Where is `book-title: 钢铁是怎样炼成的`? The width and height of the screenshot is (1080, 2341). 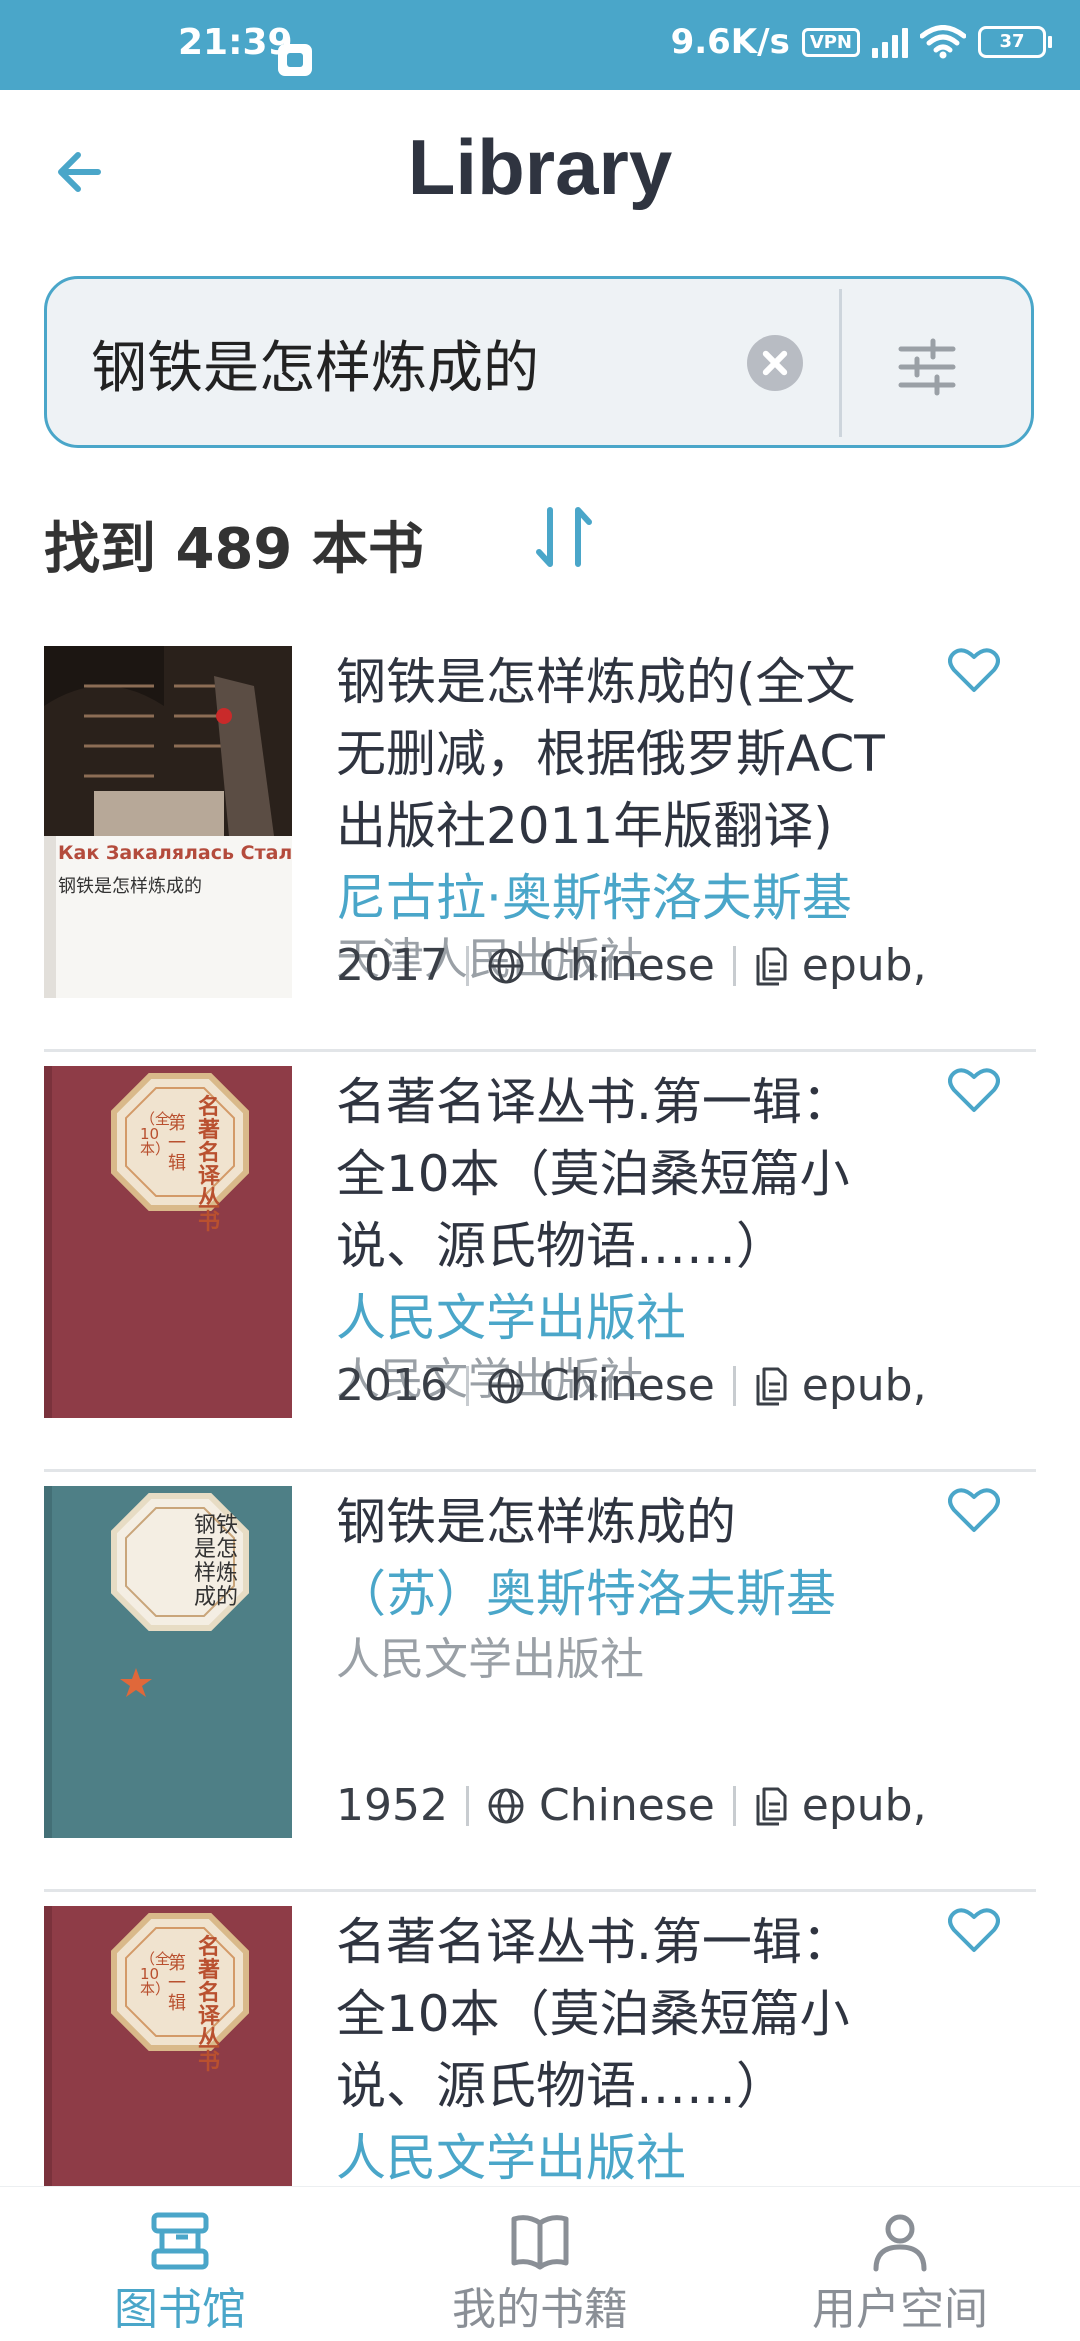
book-title: 钢铁是怎样炼成的 is located at coordinates (536, 1522).